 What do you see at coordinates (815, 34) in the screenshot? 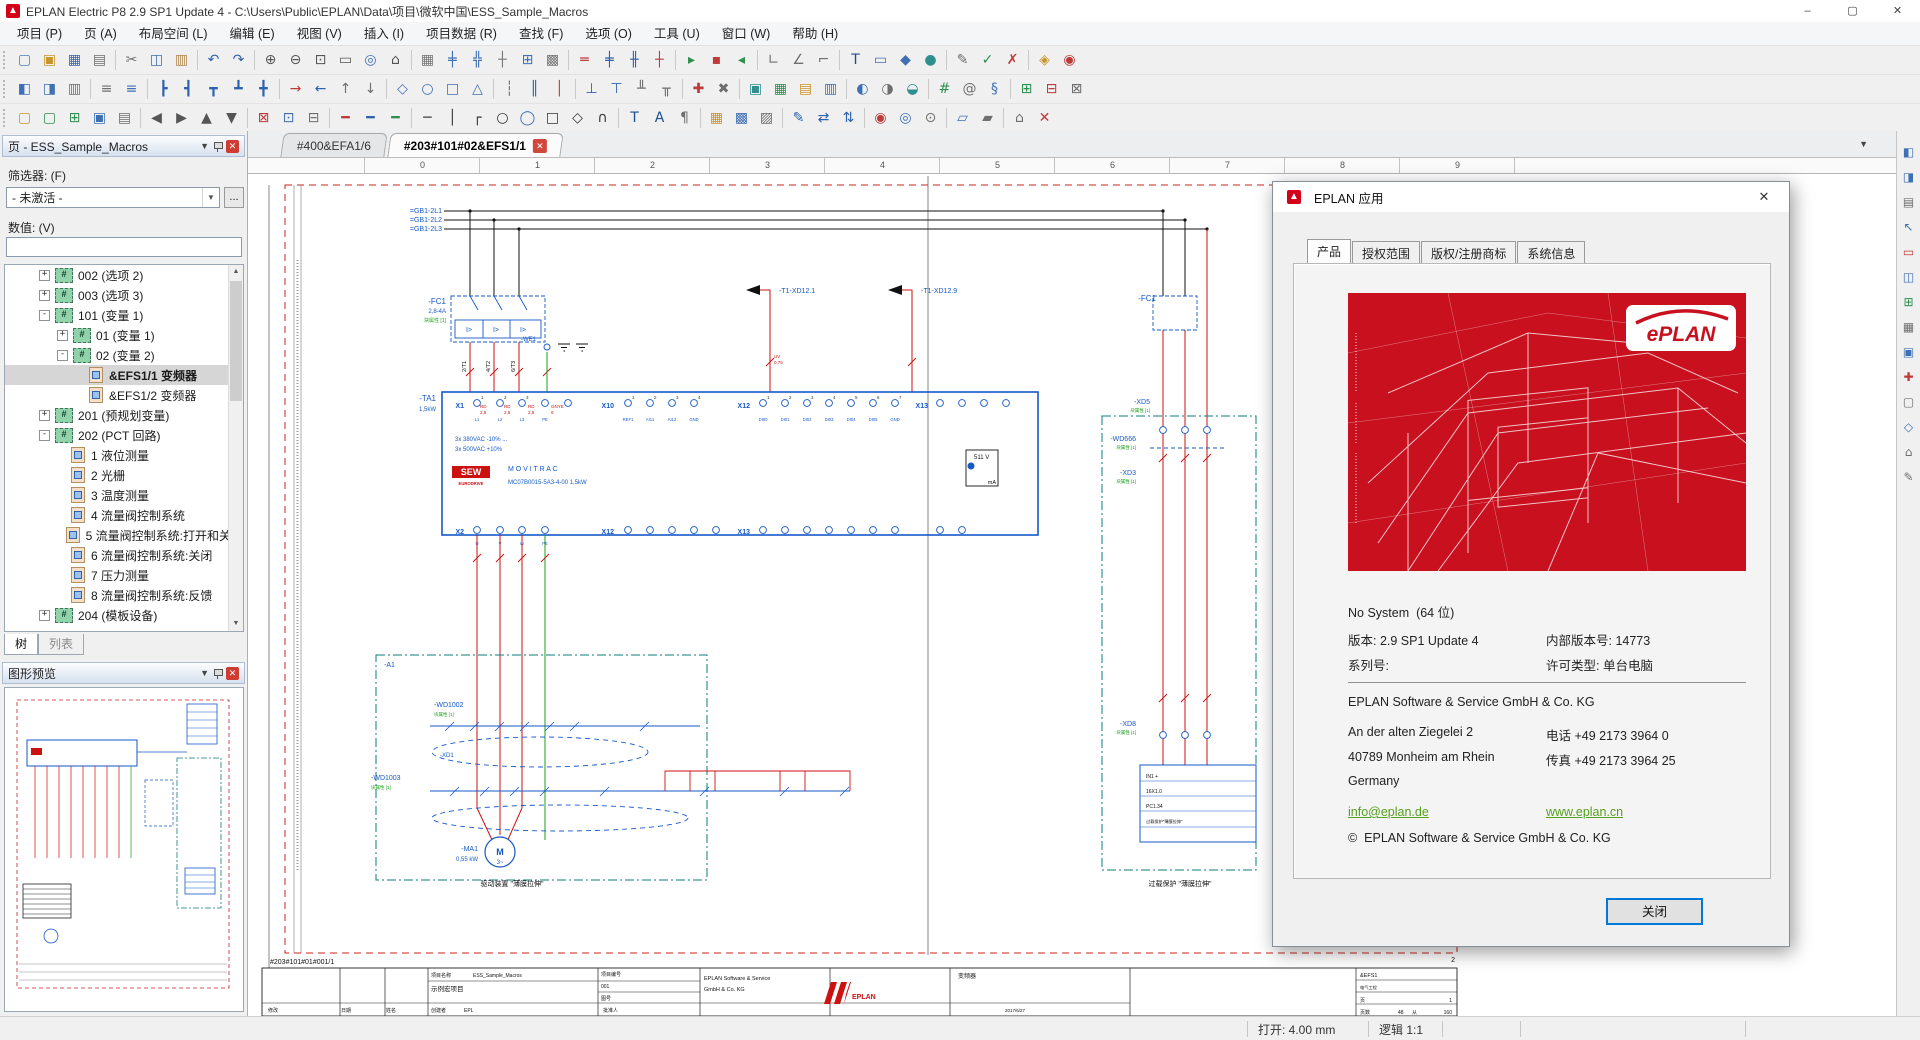
I see `menu-help: 帮助 (H)` at bounding box center [815, 34].